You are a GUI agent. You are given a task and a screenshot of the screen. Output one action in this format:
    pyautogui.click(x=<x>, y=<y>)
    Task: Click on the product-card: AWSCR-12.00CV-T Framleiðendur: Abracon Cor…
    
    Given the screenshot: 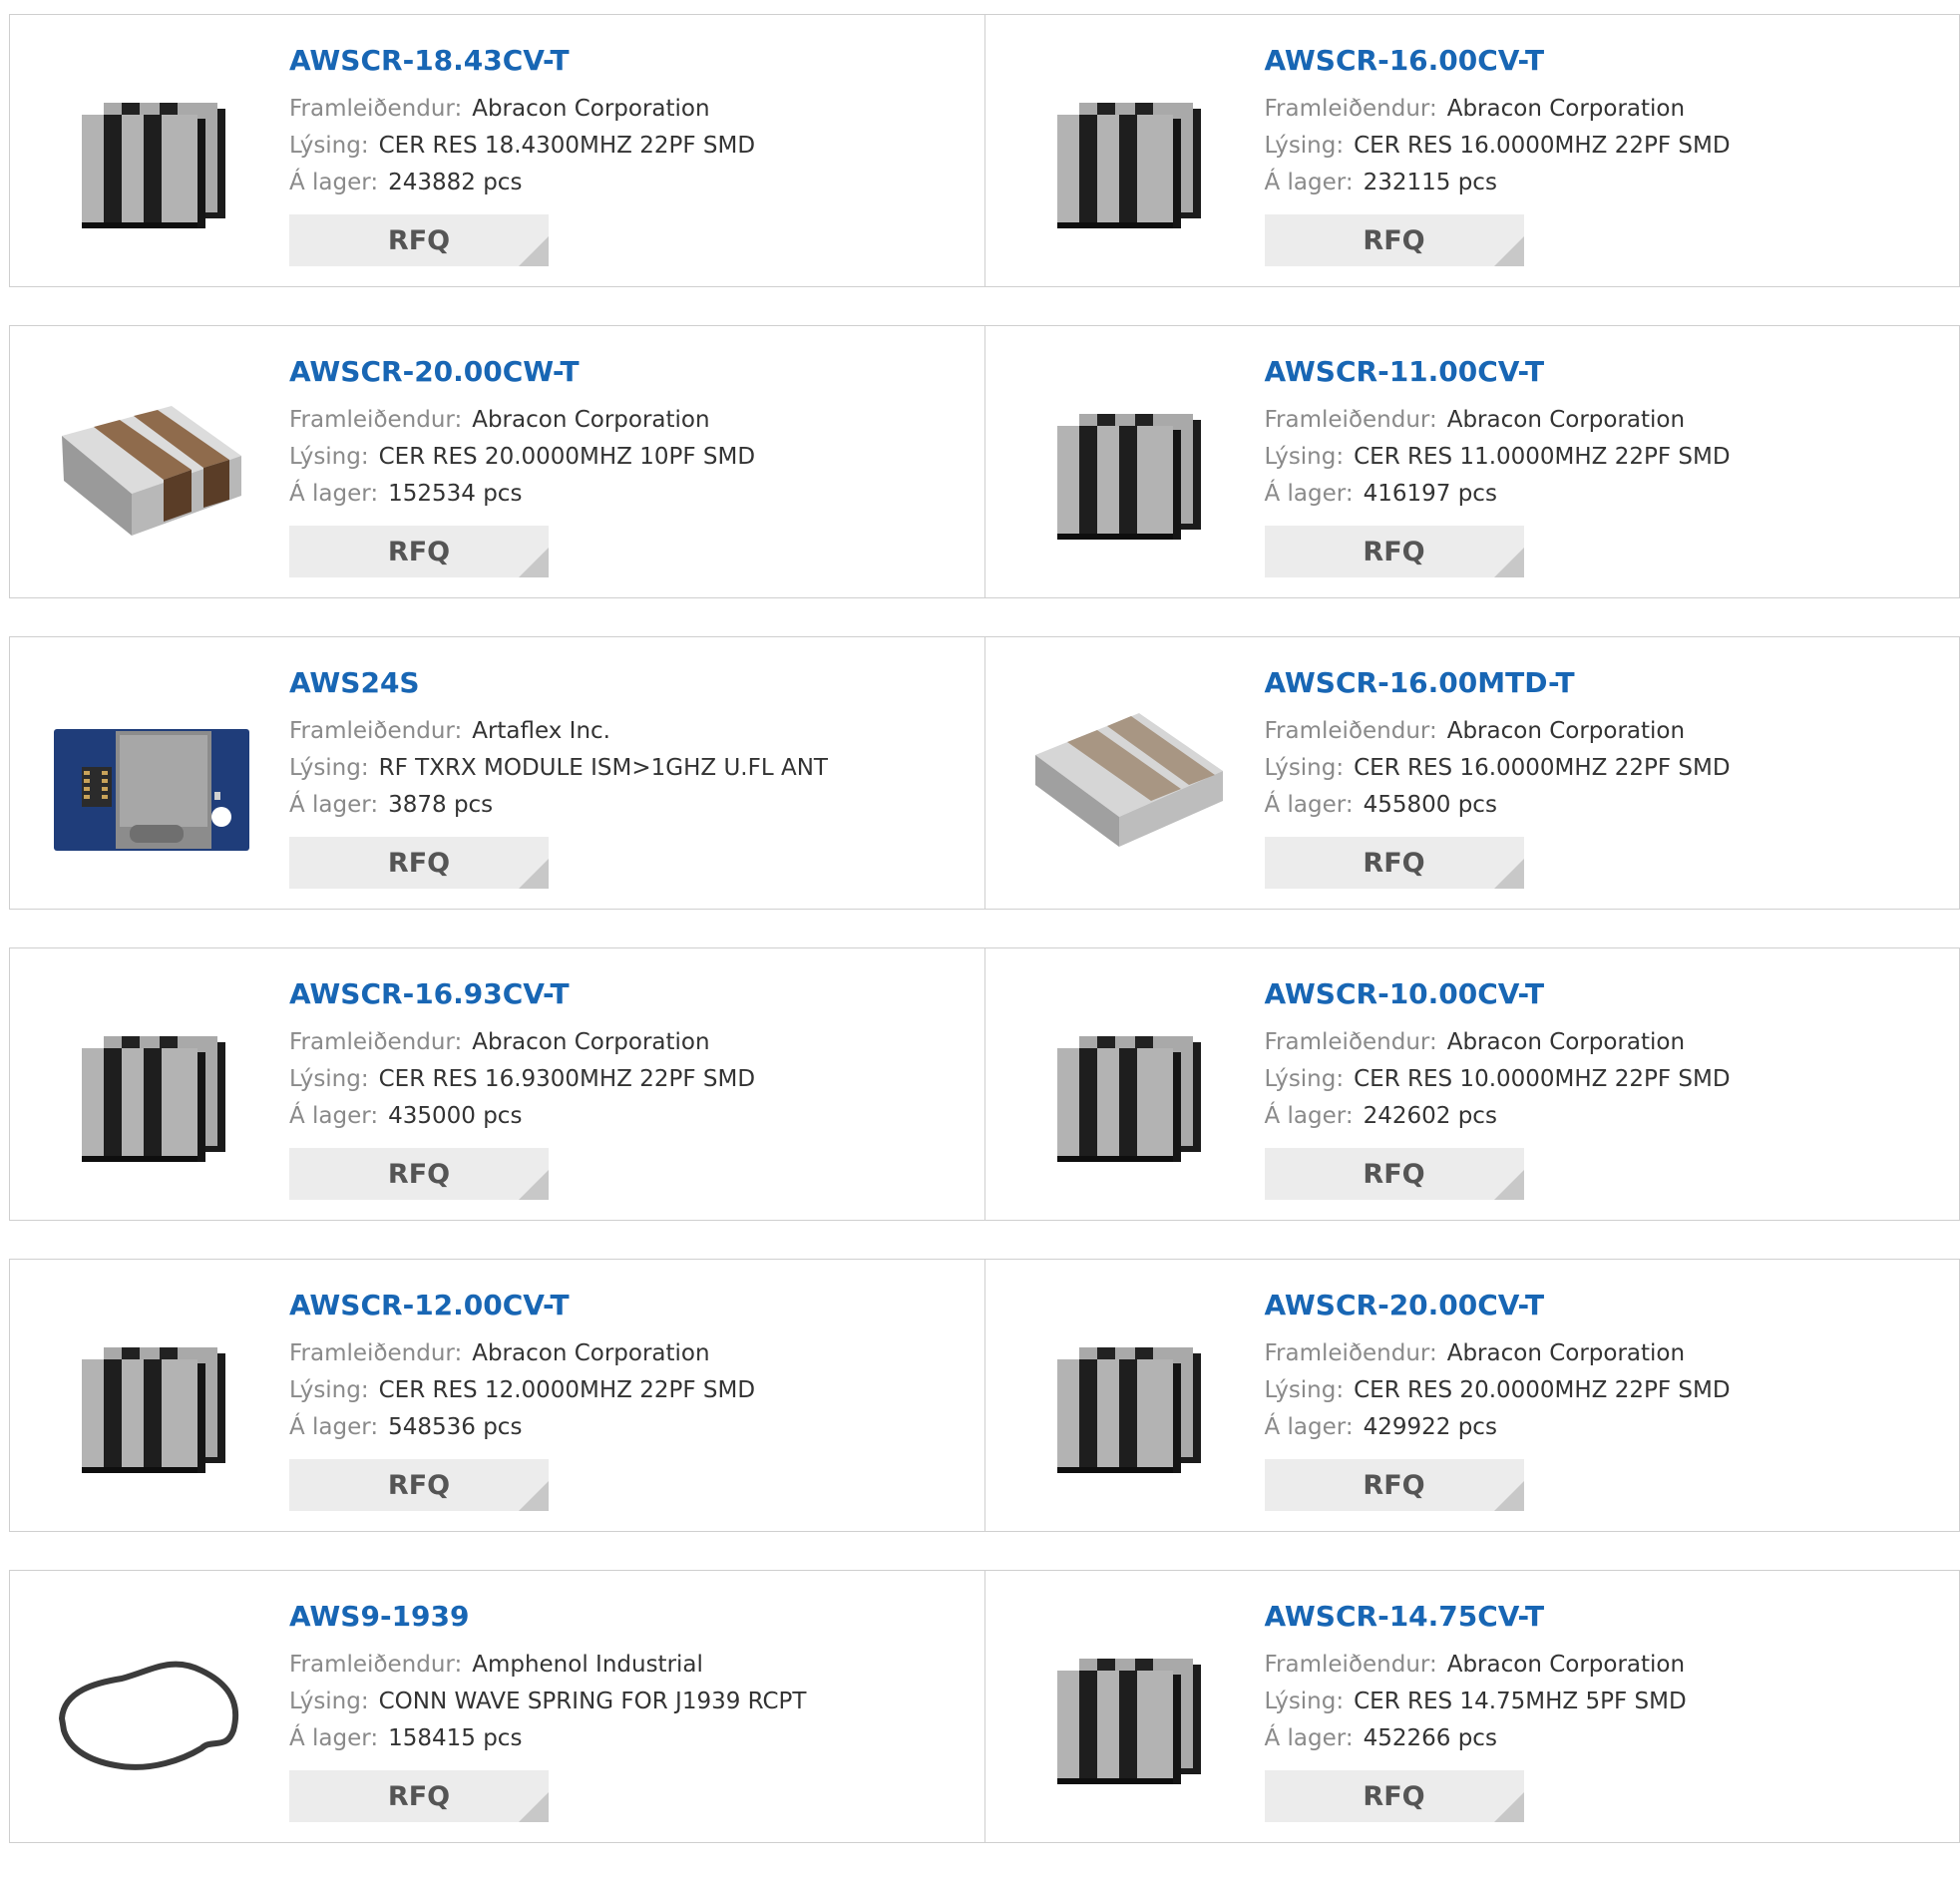 What is the action you would take?
    pyautogui.click(x=497, y=1396)
    